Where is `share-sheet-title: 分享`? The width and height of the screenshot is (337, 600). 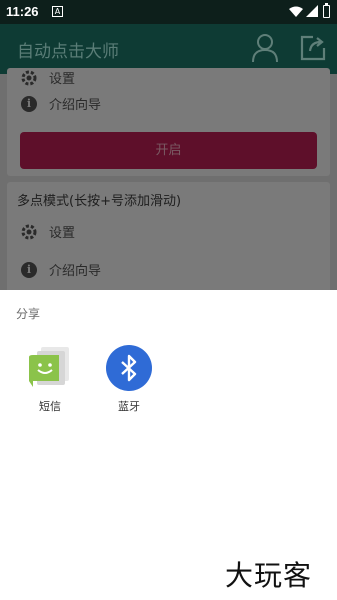 share-sheet-title: 分享 is located at coordinates (28, 314).